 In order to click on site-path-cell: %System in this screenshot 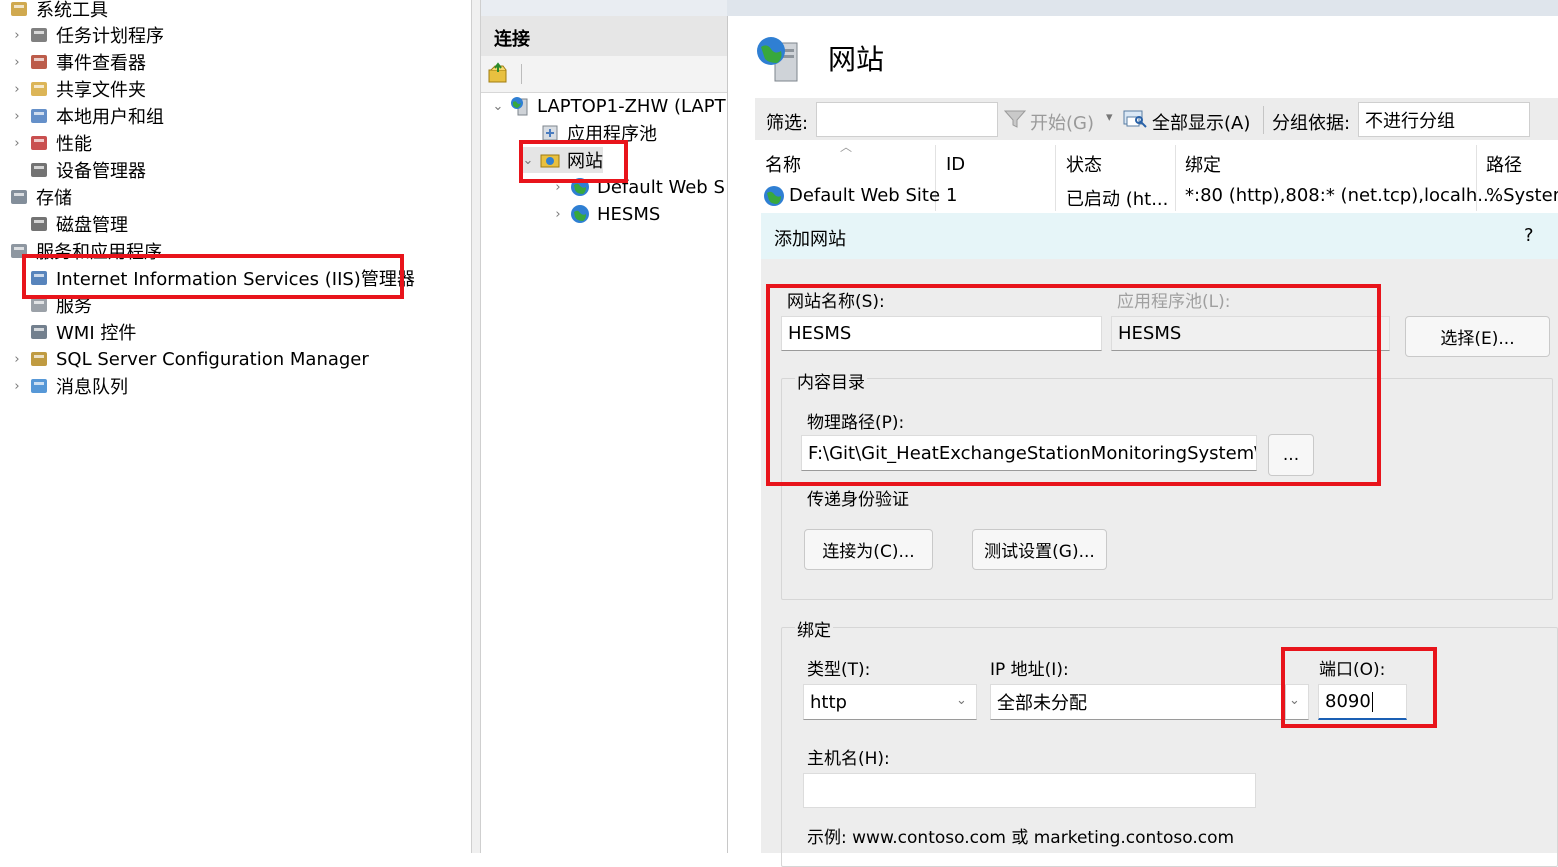, I will do `click(1522, 195)`.